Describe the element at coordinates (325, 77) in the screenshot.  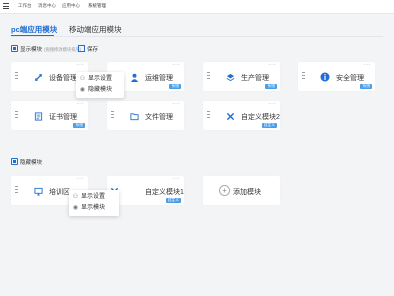
I see `info-icon` at that location.